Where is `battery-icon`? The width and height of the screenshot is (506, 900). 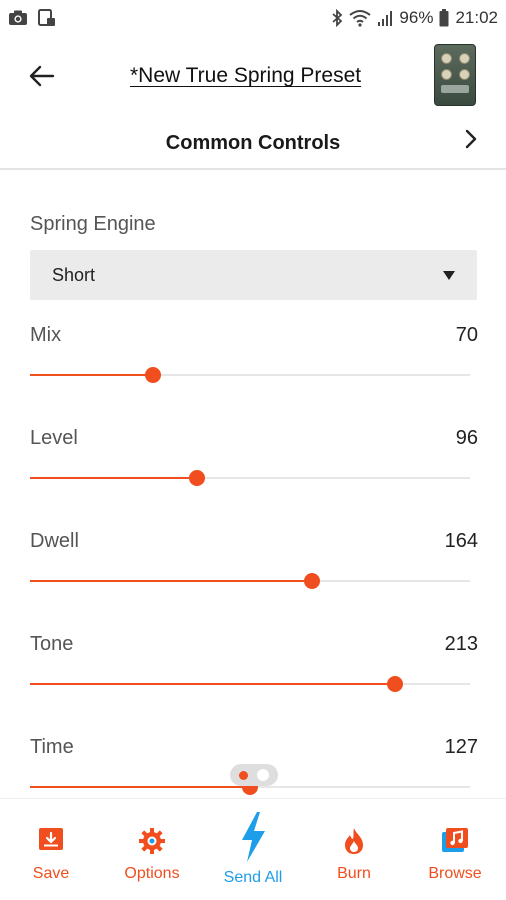 battery-icon is located at coordinates (444, 18).